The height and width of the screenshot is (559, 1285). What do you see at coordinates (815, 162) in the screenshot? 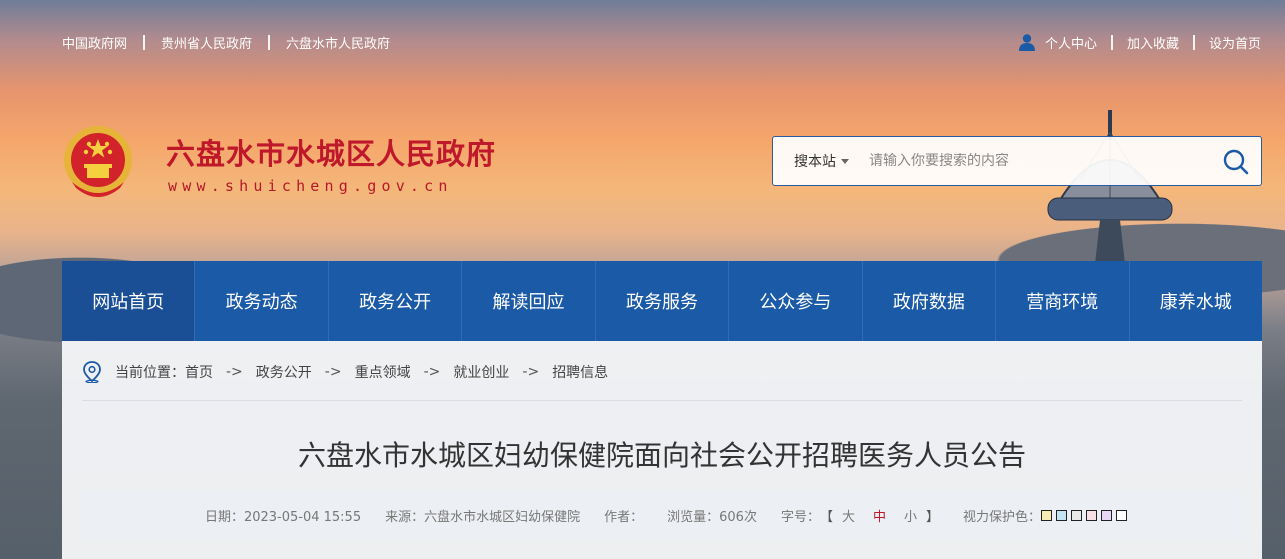
I see `search-scope-label: 搜本站` at bounding box center [815, 162].